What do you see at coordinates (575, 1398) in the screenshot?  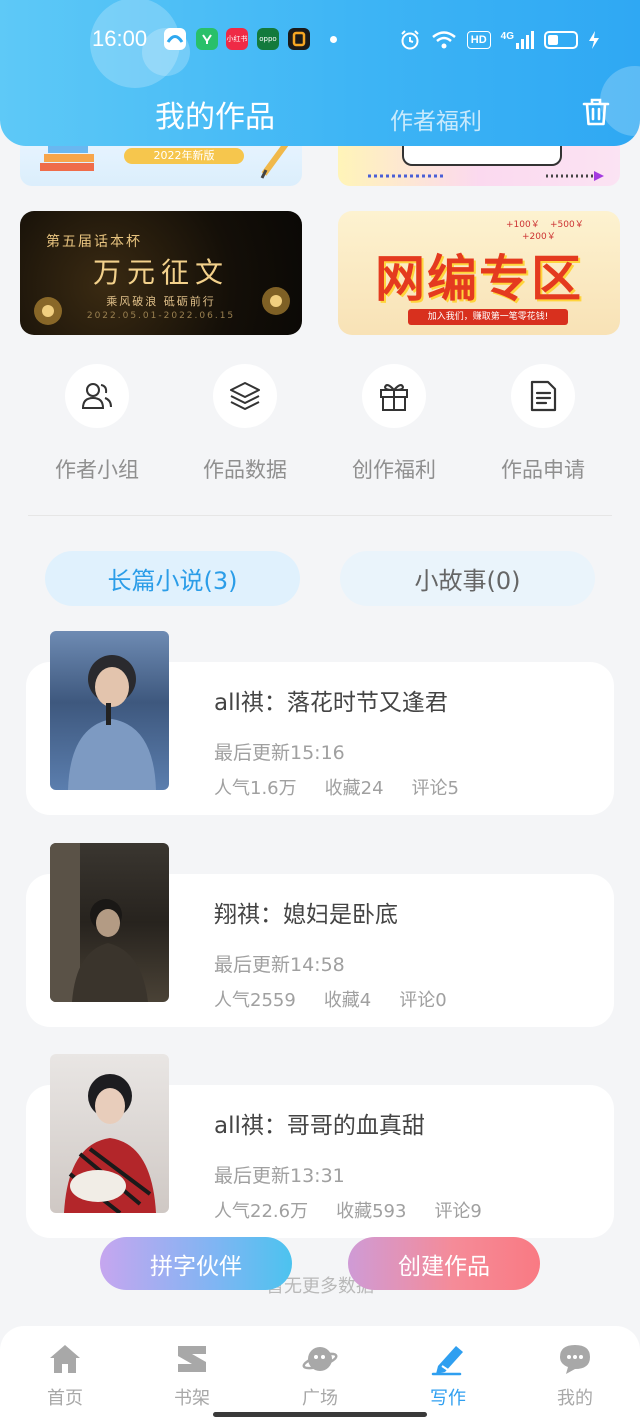 I see `nav-label: 我的` at bounding box center [575, 1398].